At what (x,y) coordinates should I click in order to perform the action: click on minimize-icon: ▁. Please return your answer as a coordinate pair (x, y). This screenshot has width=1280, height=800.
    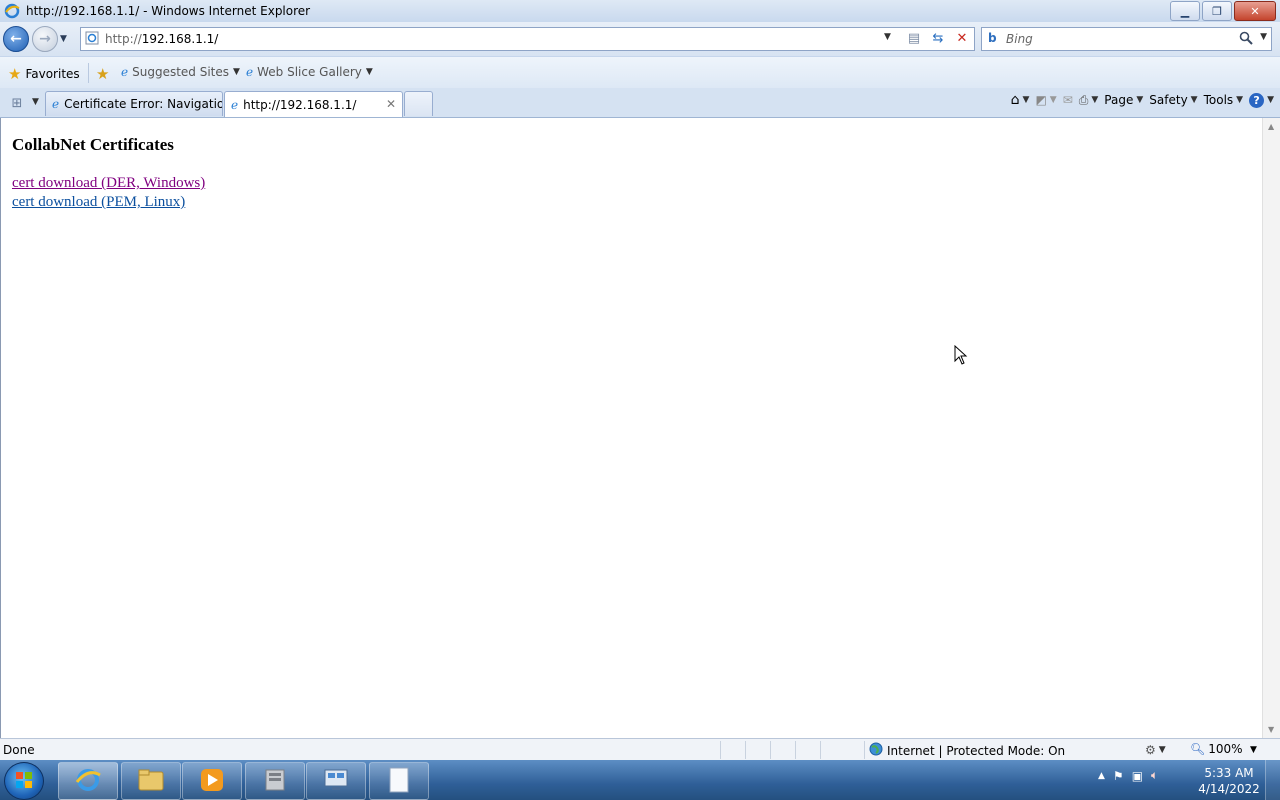
    Looking at the image, I should click on (1185, 11).